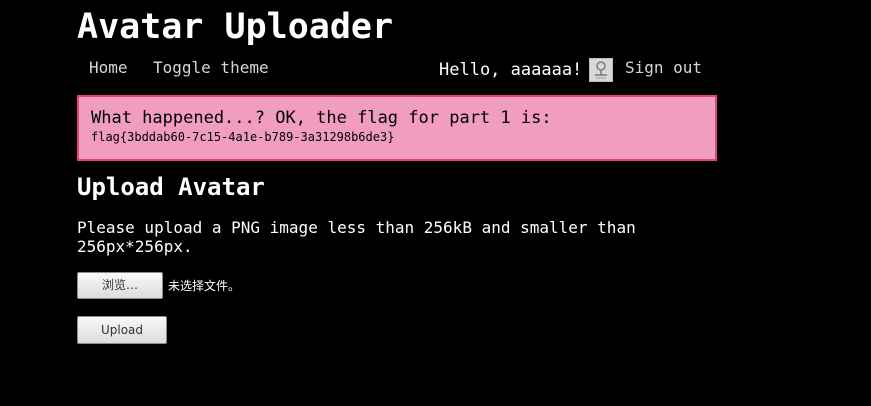 This screenshot has height=406, width=871. What do you see at coordinates (171, 187) in the screenshot?
I see `upload-avatar-heading: Upload Avatar` at bounding box center [171, 187].